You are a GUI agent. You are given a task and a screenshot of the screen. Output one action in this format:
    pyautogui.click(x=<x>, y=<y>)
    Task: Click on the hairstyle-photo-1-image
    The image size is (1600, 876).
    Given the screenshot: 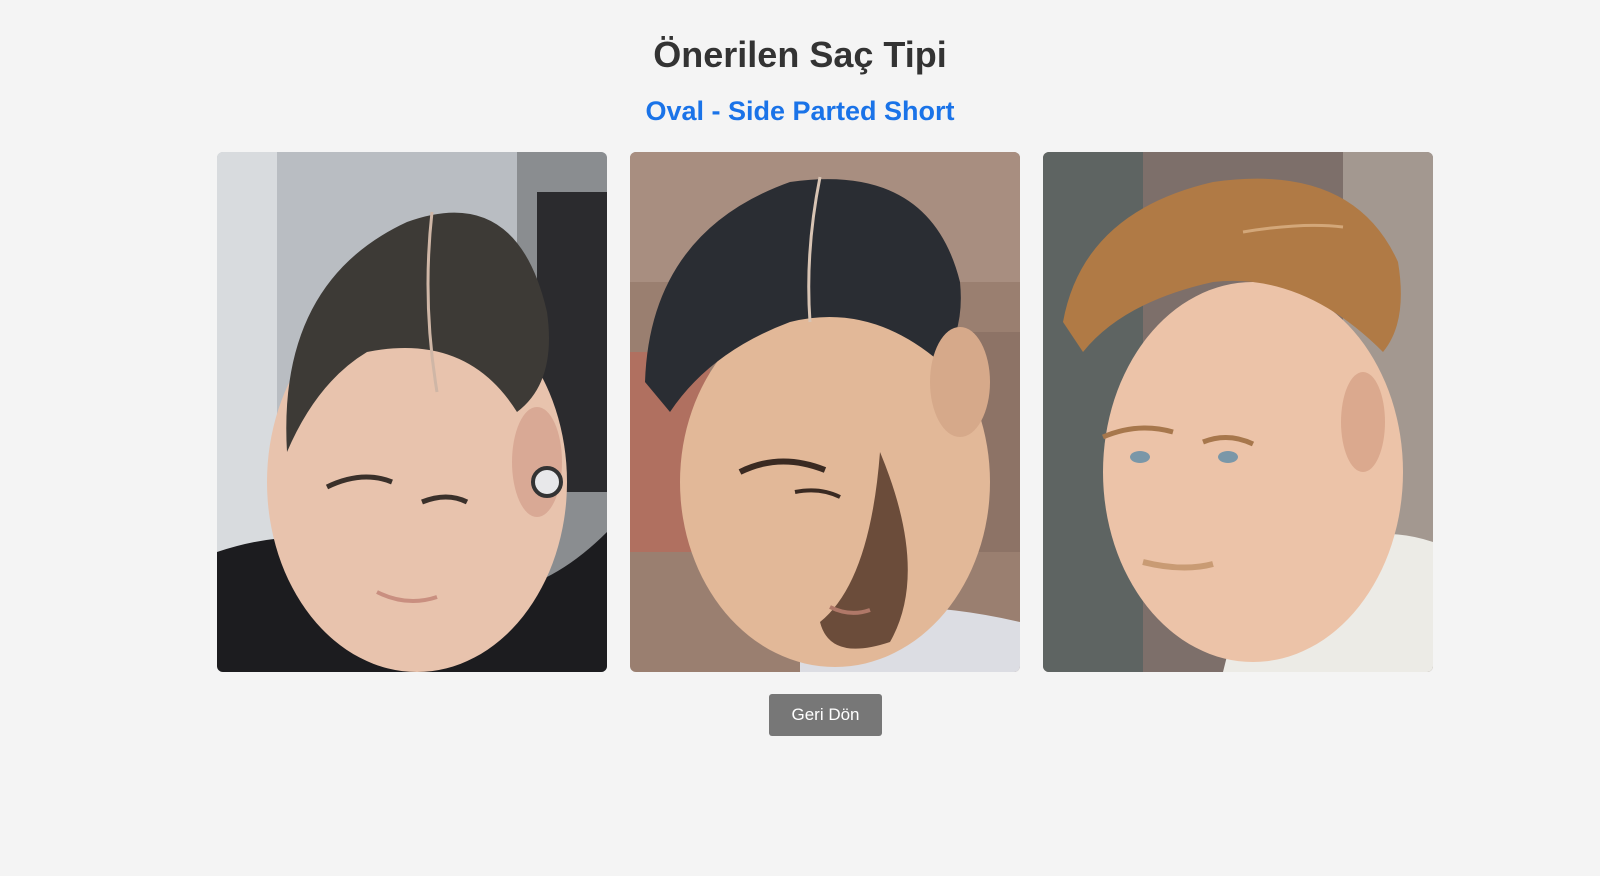 What is the action you would take?
    pyautogui.click(x=412, y=412)
    